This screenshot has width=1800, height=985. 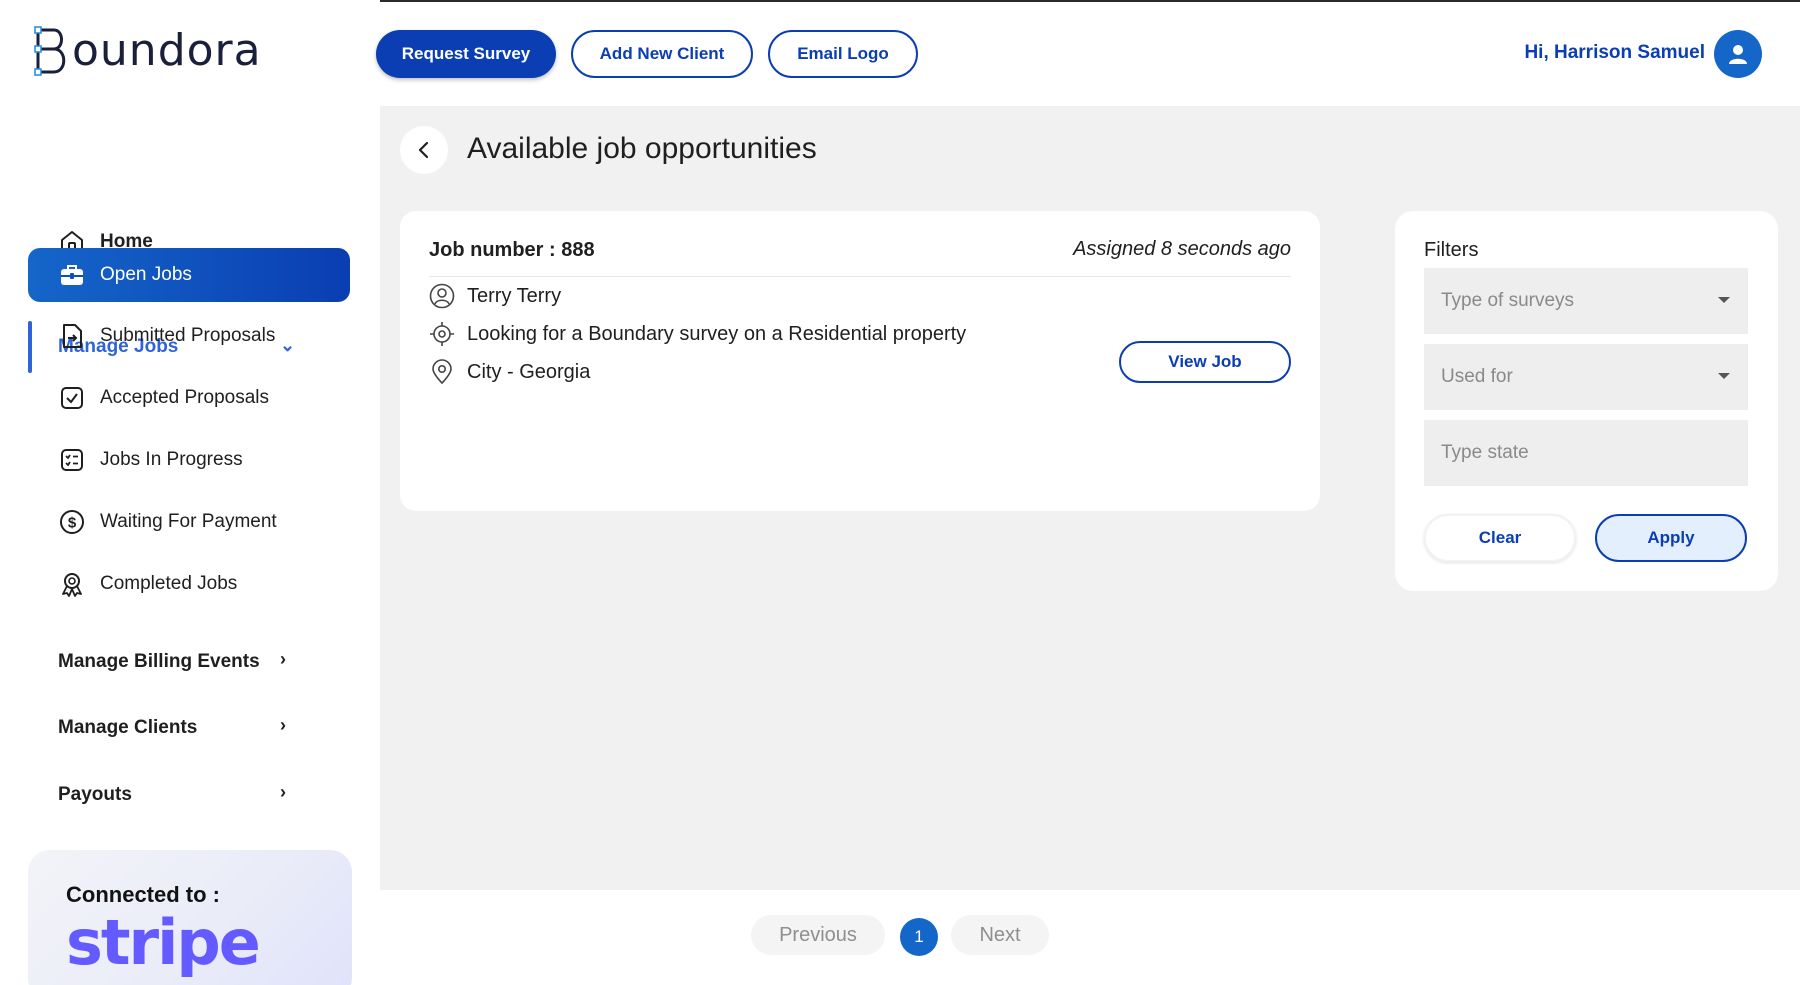 I want to click on sidebar-item-open-jobs: Open Jobs, so click(x=189, y=275).